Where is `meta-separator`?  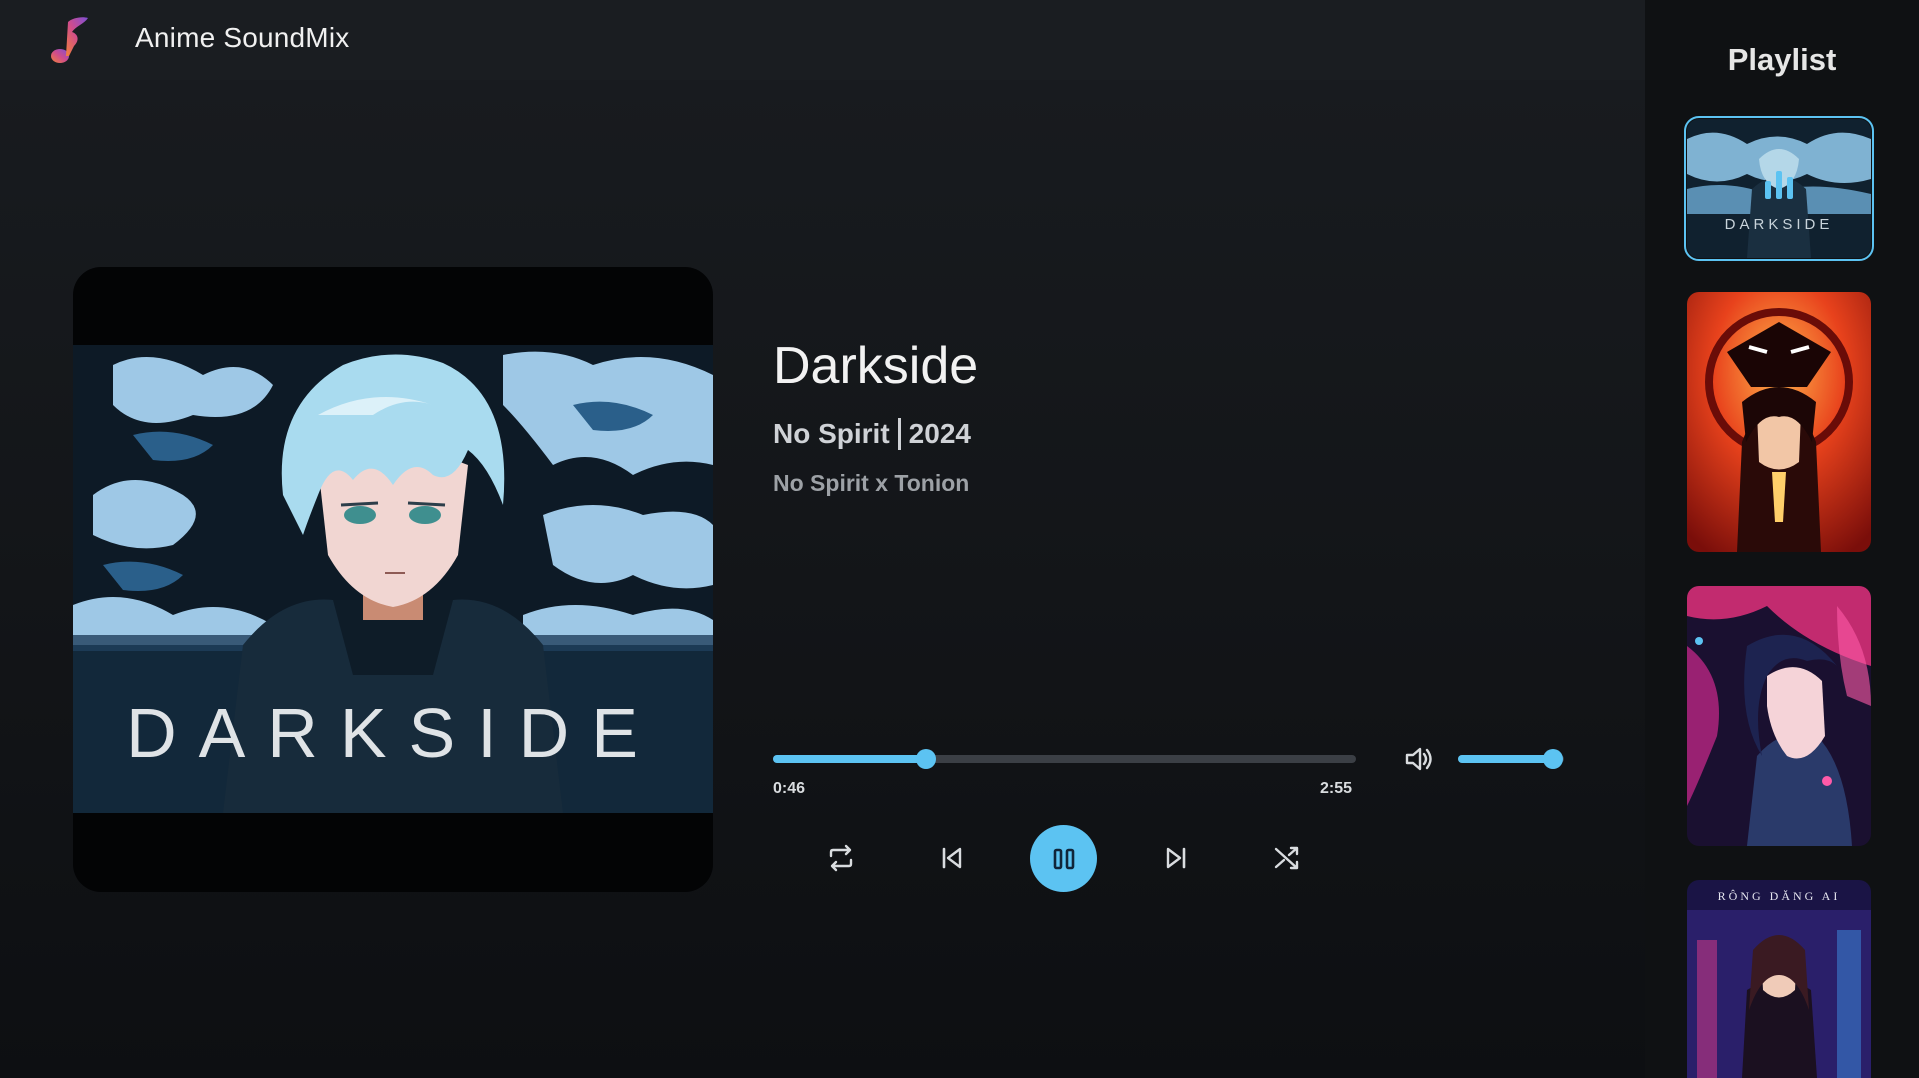
meta-separator is located at coordinates (899, 434).